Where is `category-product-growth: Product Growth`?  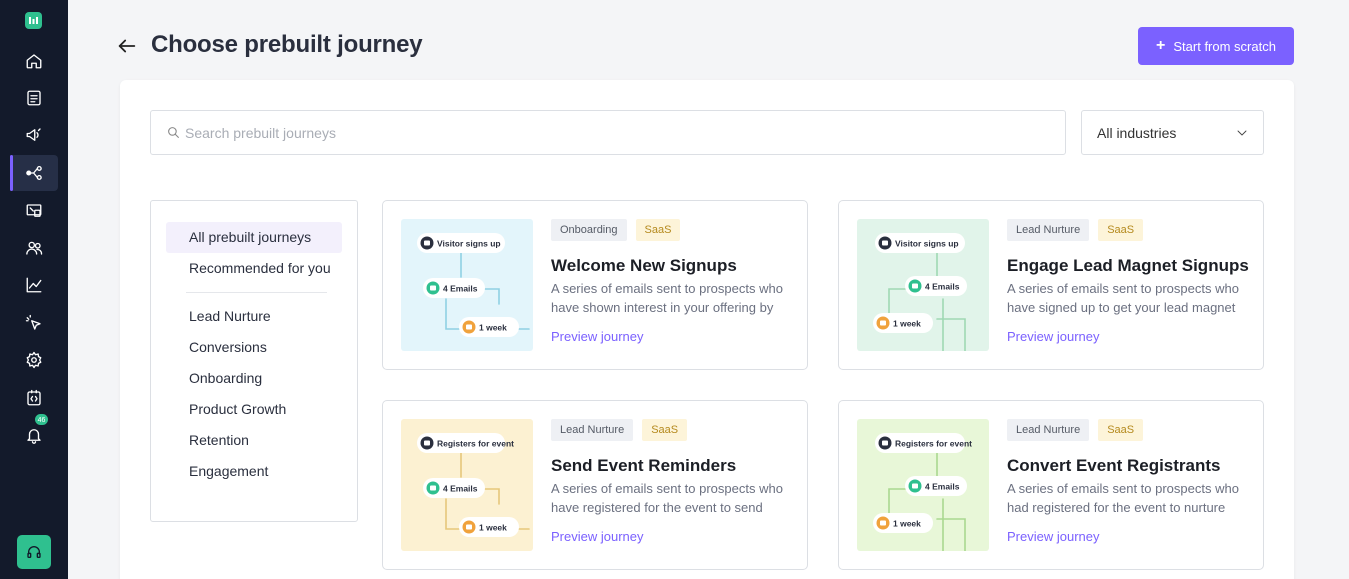 category-product-growth: Product Growth is located at coordinates (254, 409).